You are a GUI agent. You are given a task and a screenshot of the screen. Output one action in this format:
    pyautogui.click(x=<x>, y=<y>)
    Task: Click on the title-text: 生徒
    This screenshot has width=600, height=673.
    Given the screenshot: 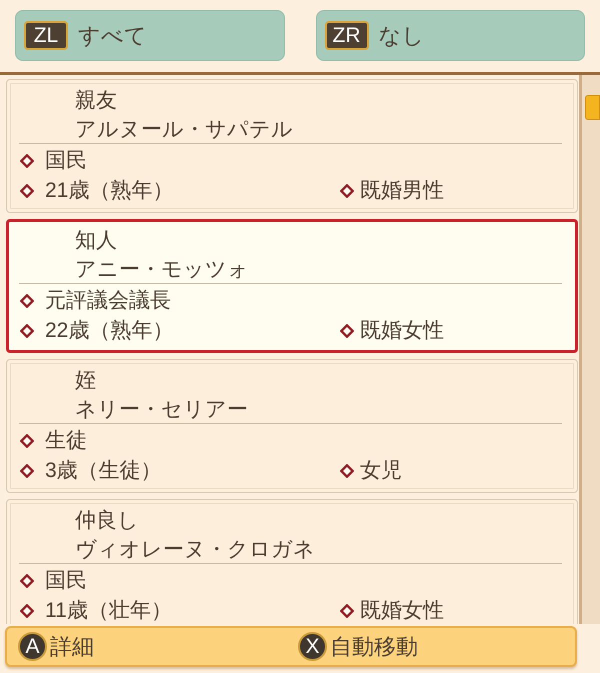 What is the action you would take?
    pyautogui.click(x=66, y=441)
    